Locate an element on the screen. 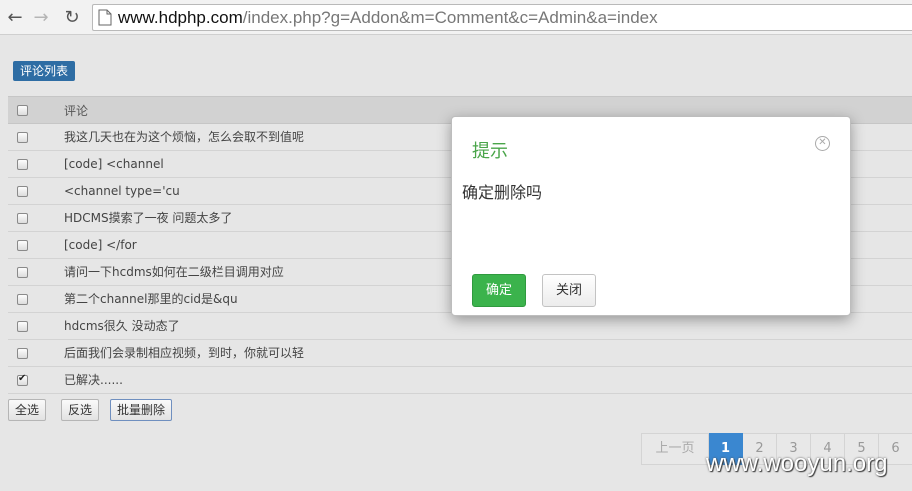  table-row: hdcms很久 没动态了 is located at coordinates (460, 326).